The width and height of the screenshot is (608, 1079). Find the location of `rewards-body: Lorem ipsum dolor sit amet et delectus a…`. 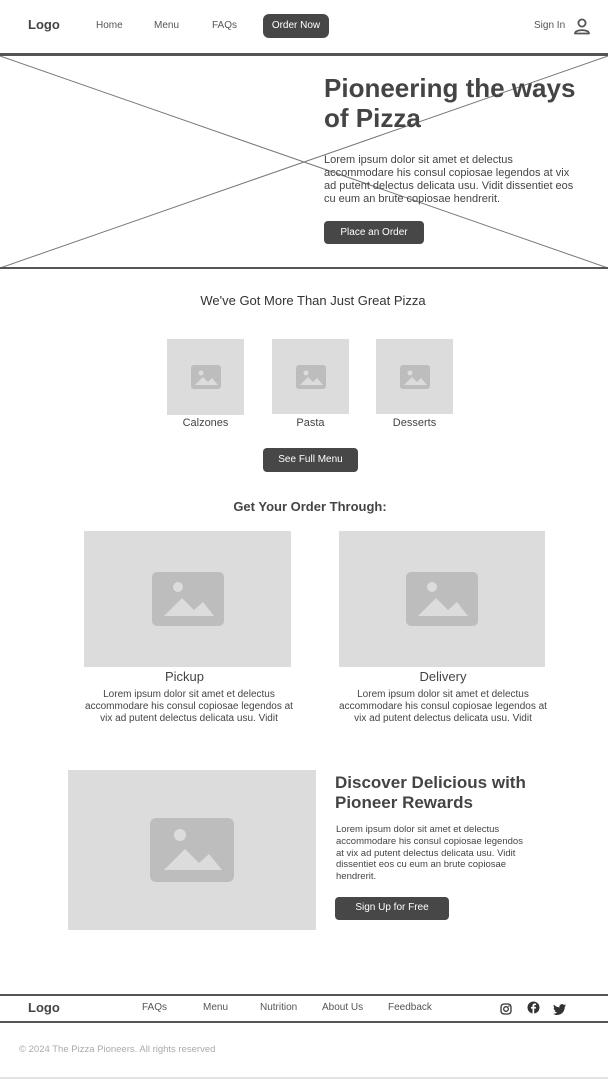

rewards-body: Lorem ipsum dolor sit amet et delectus a… is located at coordinates (429, 853).